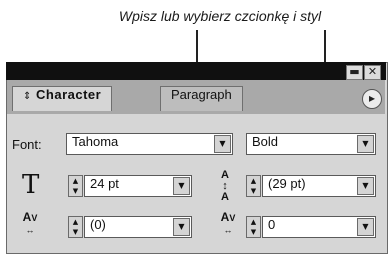  I want to click on size-stepper: ▲ ▼, so click(75, 186).